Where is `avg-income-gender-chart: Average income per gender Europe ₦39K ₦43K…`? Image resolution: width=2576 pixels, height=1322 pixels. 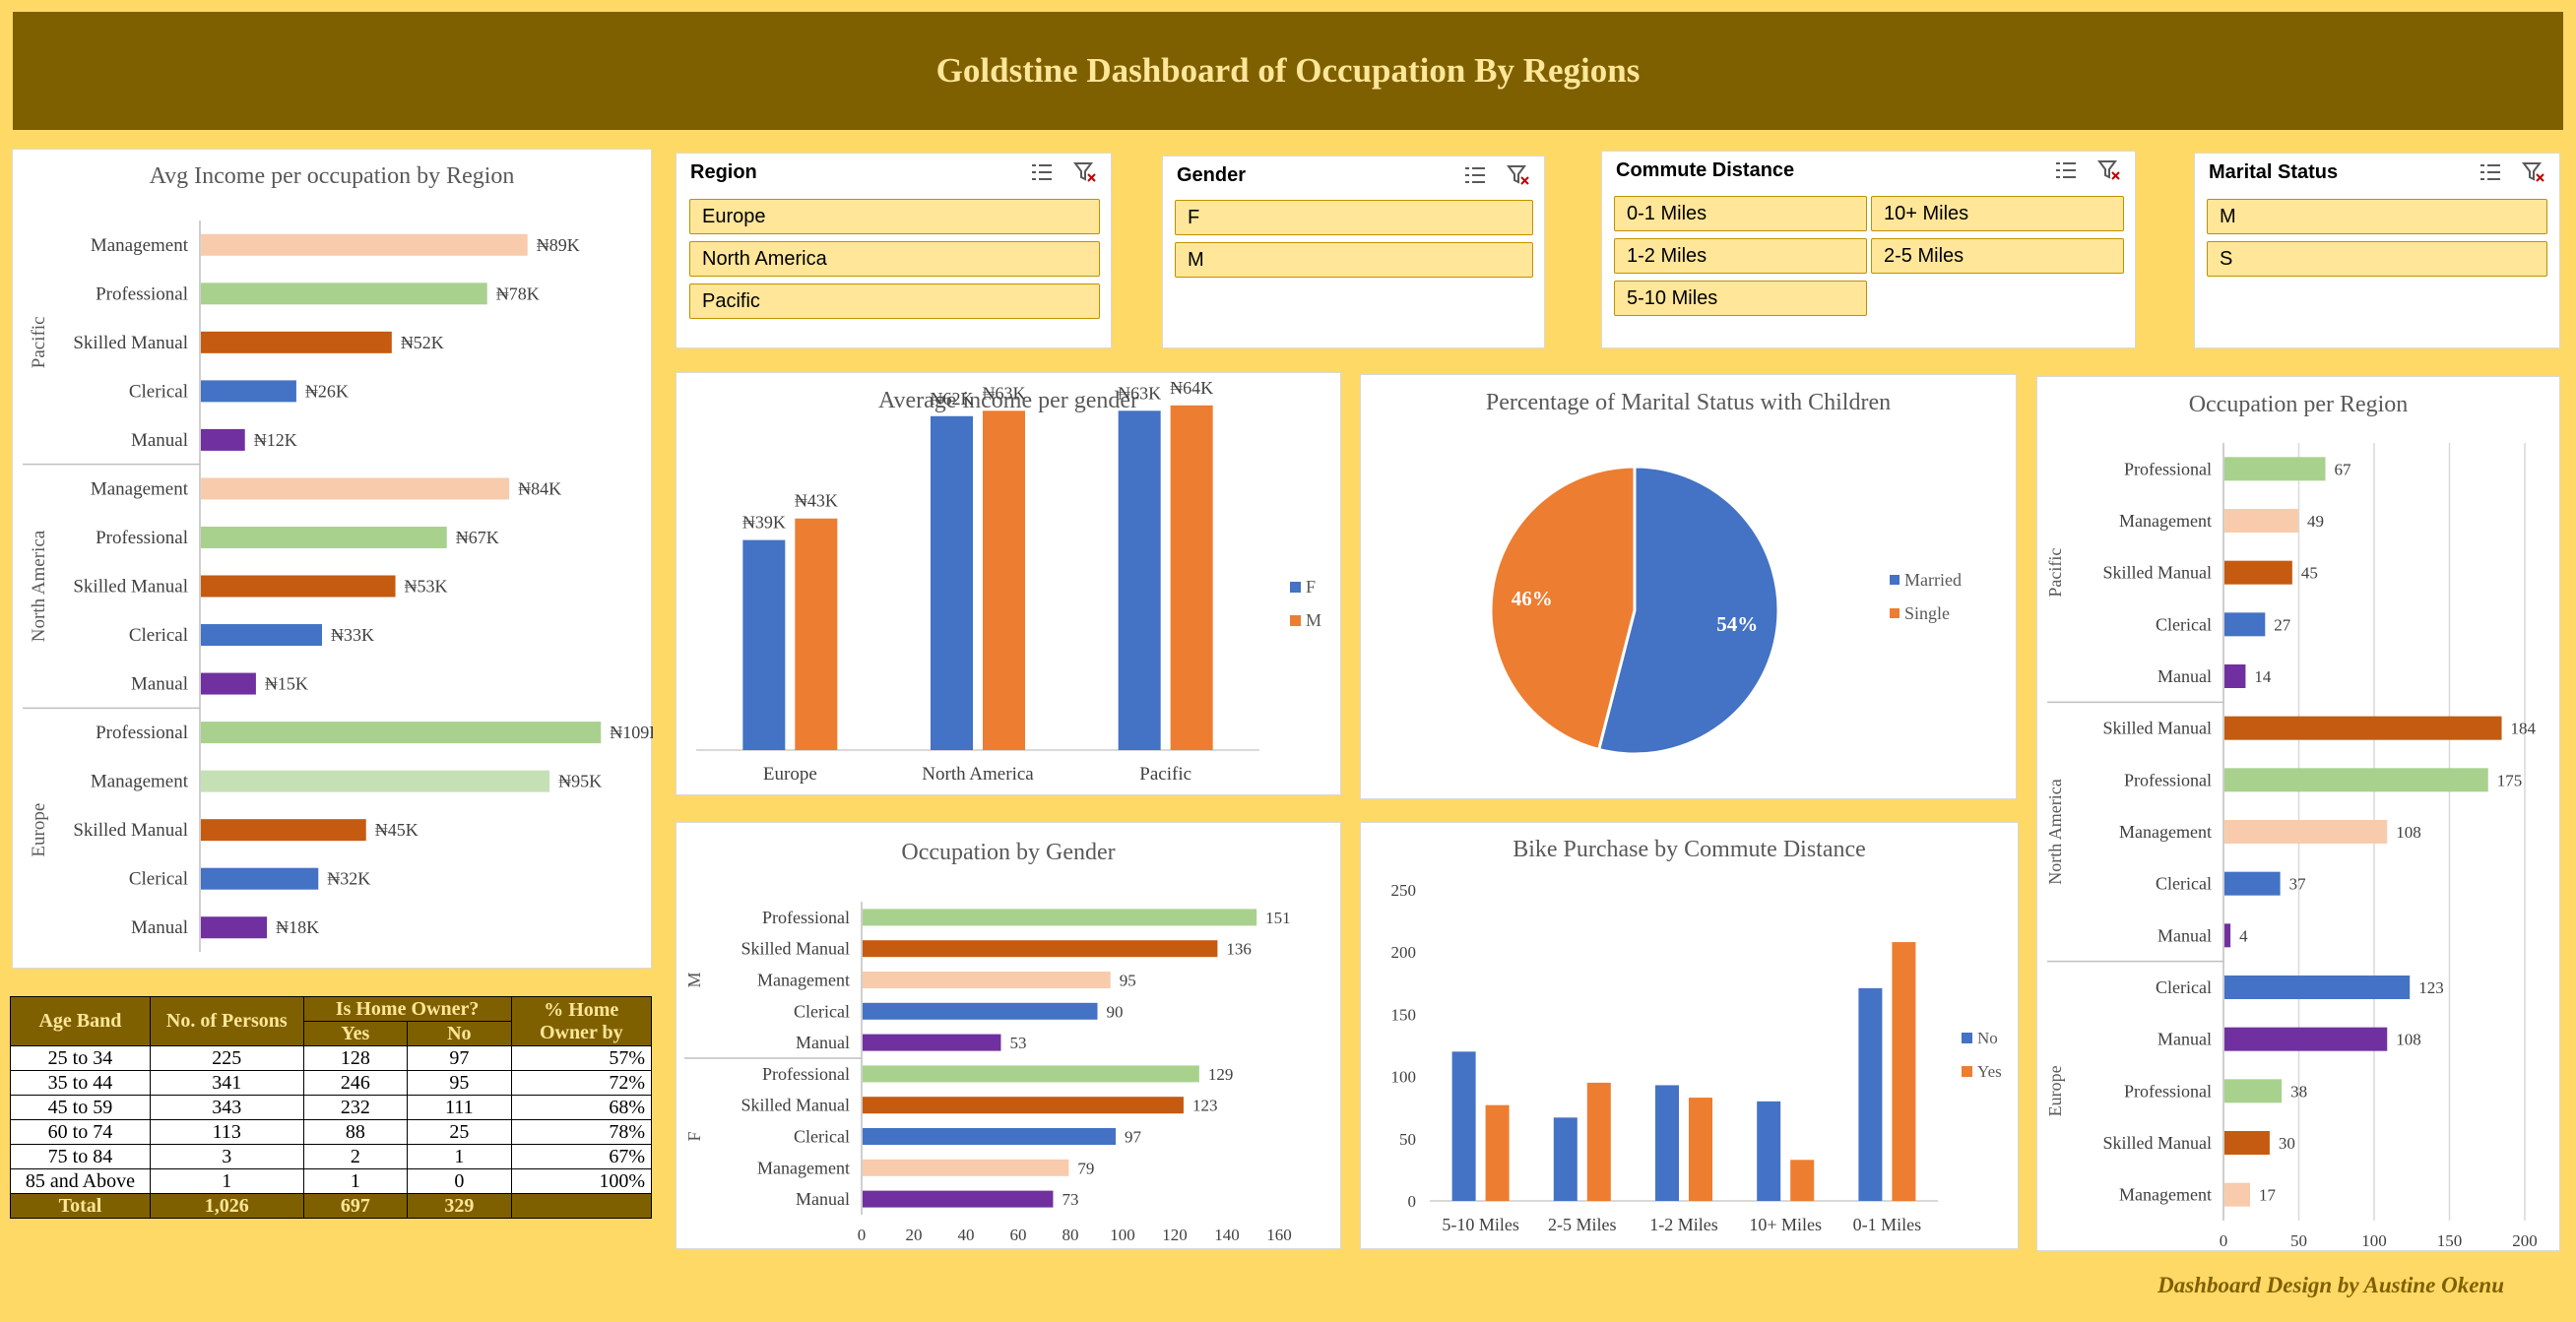
avg-income-gender-chart: Average income per gender Europe ₦39K ₦43K… is located at coordinates (1008, 583).